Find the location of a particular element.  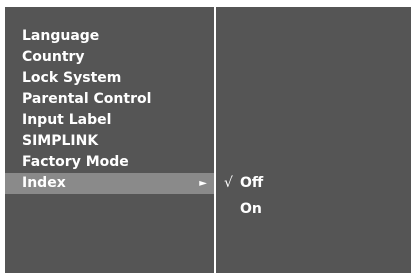

menu-item-label: Country is located at coordinates (53, 57).